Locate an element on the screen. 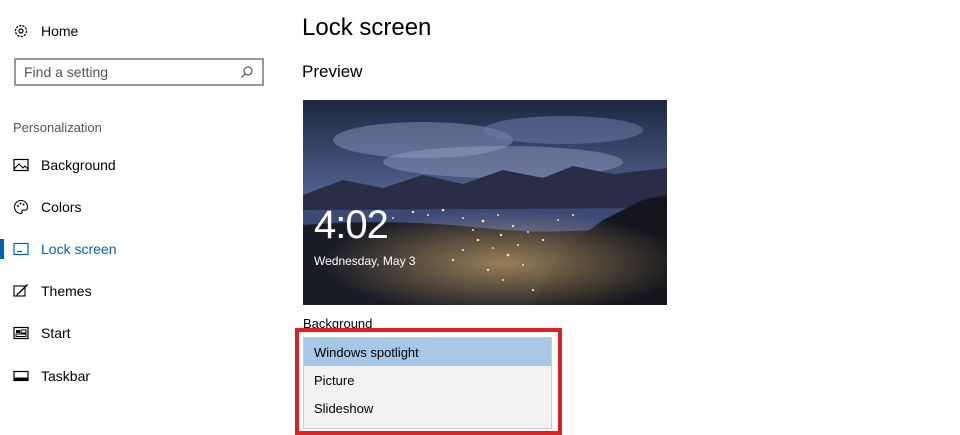 Image resolution: width=960 pixels, height=435 pixels. sidebar-item-themes: Themes is located at coordinates (140, 291).